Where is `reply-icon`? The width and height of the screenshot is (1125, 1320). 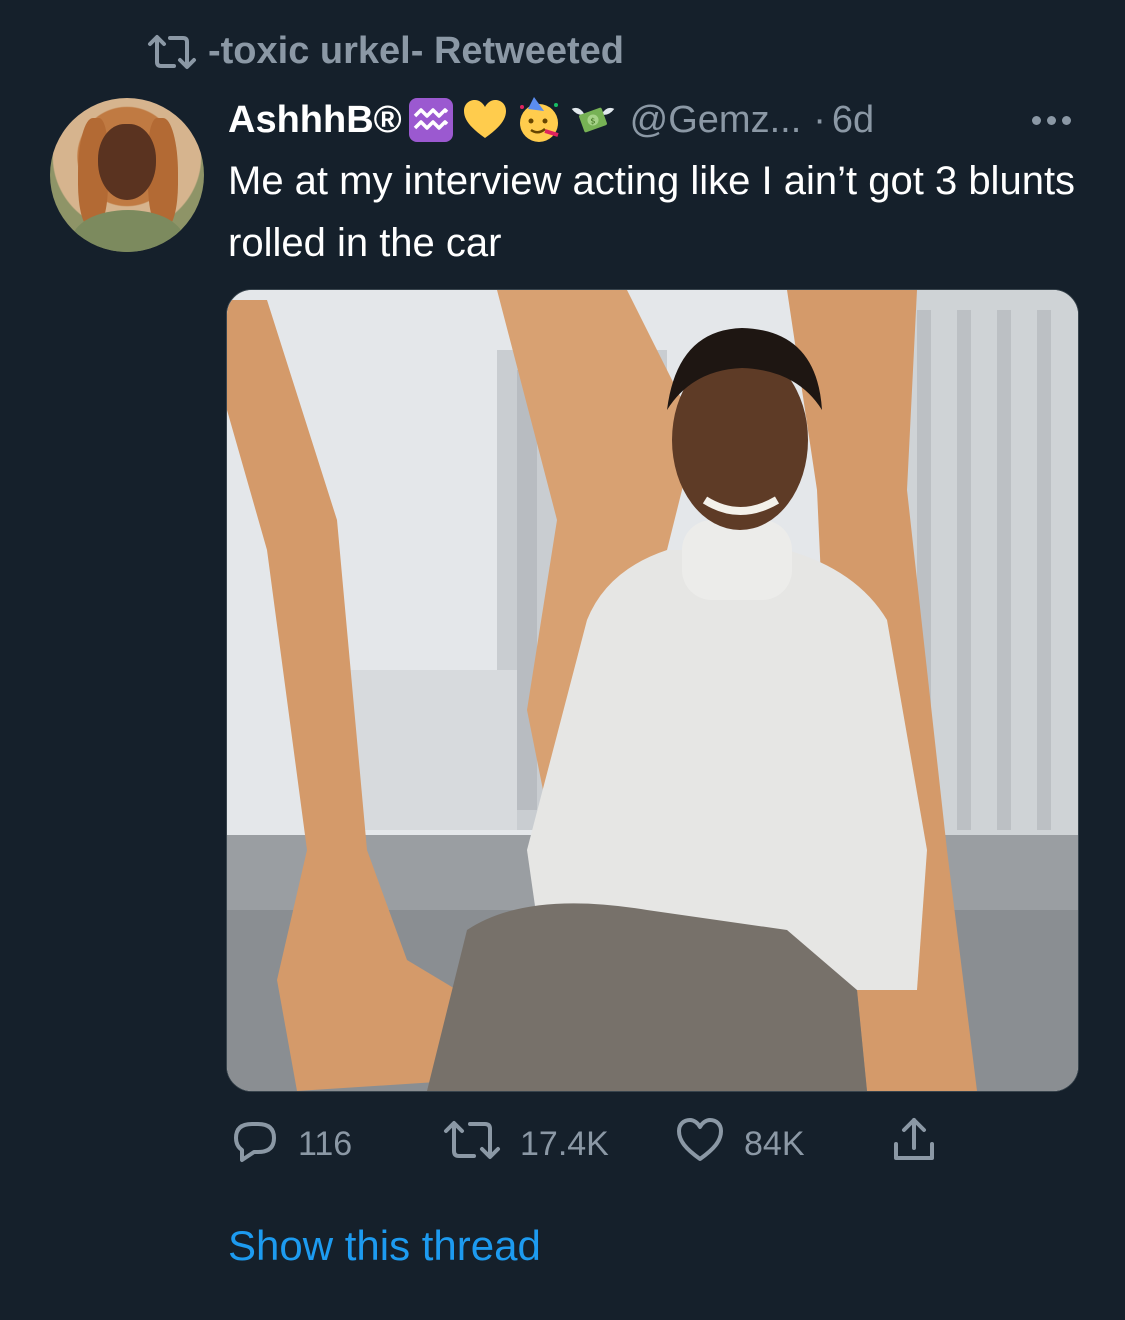 reply-icon is located at coordinates (254, 1144).